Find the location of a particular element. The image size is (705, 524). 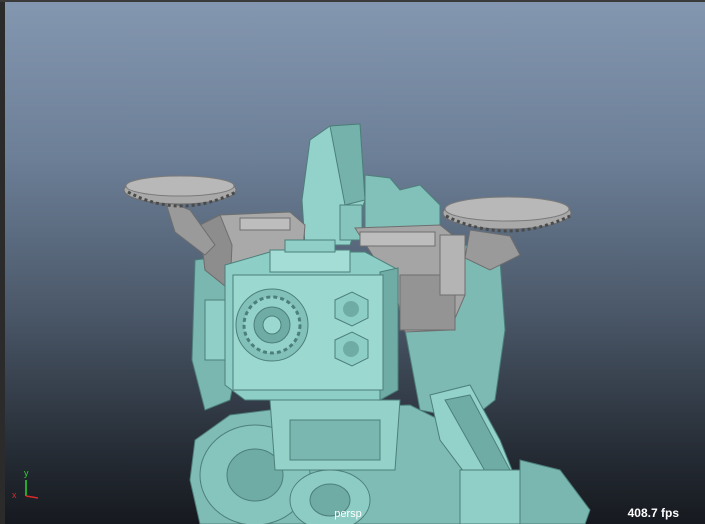

axis-x-label: x is located at coordinates (14, 495).